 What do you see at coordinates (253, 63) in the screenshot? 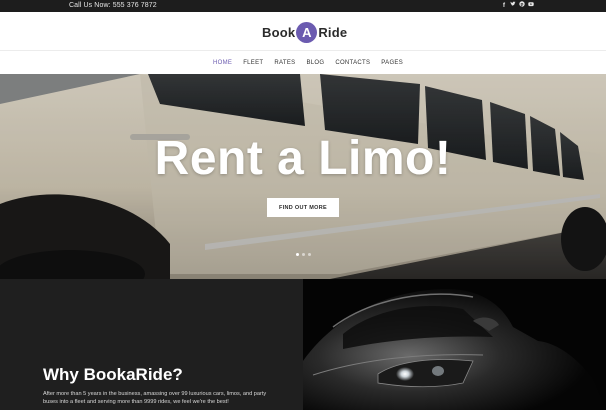
I see `nav-item-fleet: FLEET` at bounding box center [253, 63].